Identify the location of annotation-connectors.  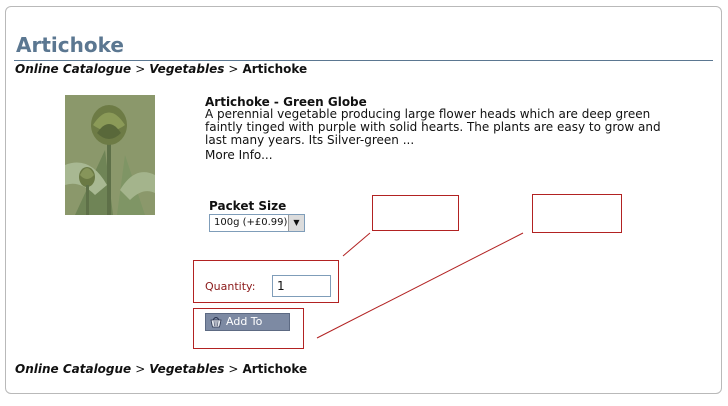
(420, 285).